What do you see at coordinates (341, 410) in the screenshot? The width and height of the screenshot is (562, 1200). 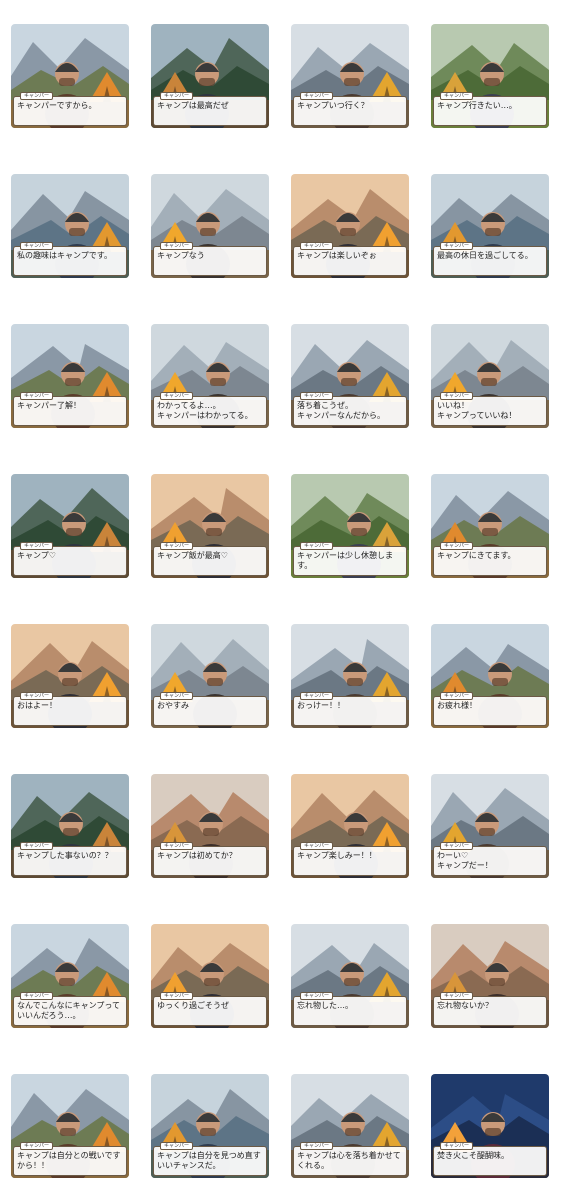 I see `sticker-caption: 落ち着こうぜ。 キャンパーなんだから。` at bounding box center [341, 410].